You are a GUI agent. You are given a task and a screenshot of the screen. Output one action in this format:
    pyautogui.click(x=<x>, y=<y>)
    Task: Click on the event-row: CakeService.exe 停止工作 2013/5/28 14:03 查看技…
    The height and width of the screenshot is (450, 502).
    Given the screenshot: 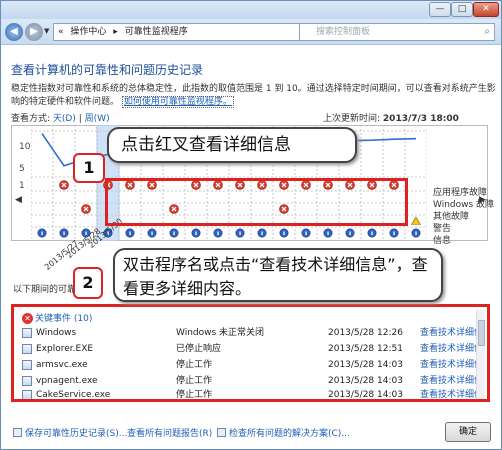 What is the action you would take?
    pyautogui.click(x=251, y=393)
    